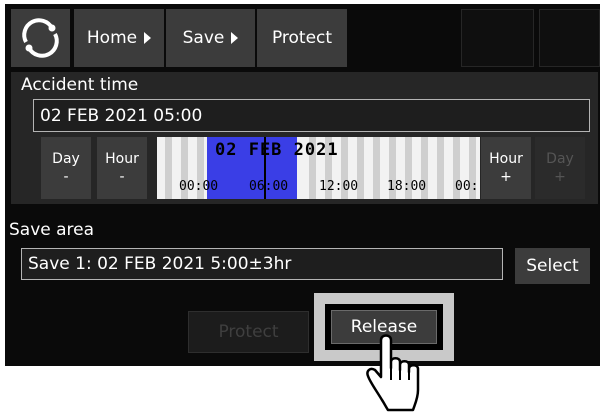 This screenshot has height=418, width=605. I want to click on hand-pointer-icon, so click(393, 373).